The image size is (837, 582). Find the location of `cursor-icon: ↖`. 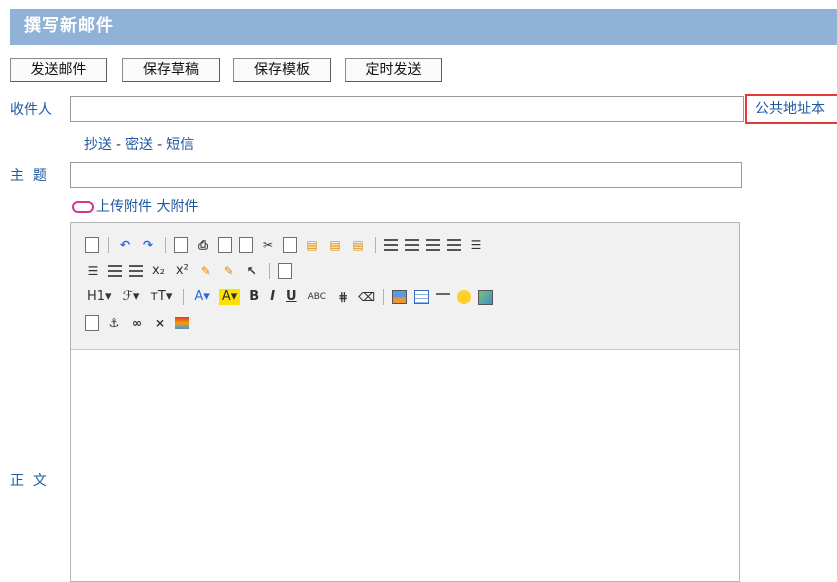

cursor-icon: ↖ is located at coordinates (252, 271).